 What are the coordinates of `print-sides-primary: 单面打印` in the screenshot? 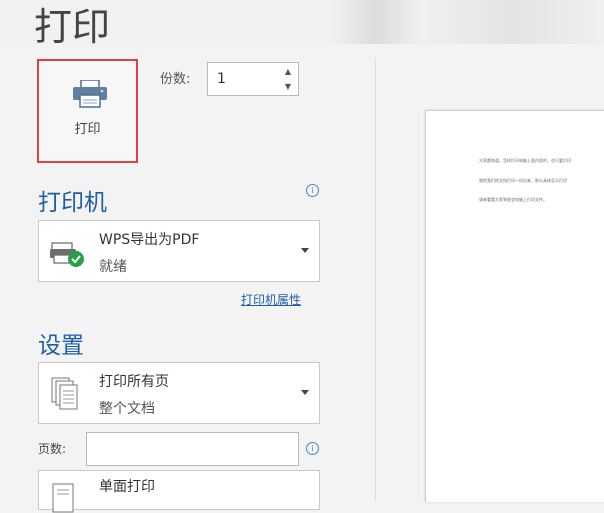 It's located at (127, 487).